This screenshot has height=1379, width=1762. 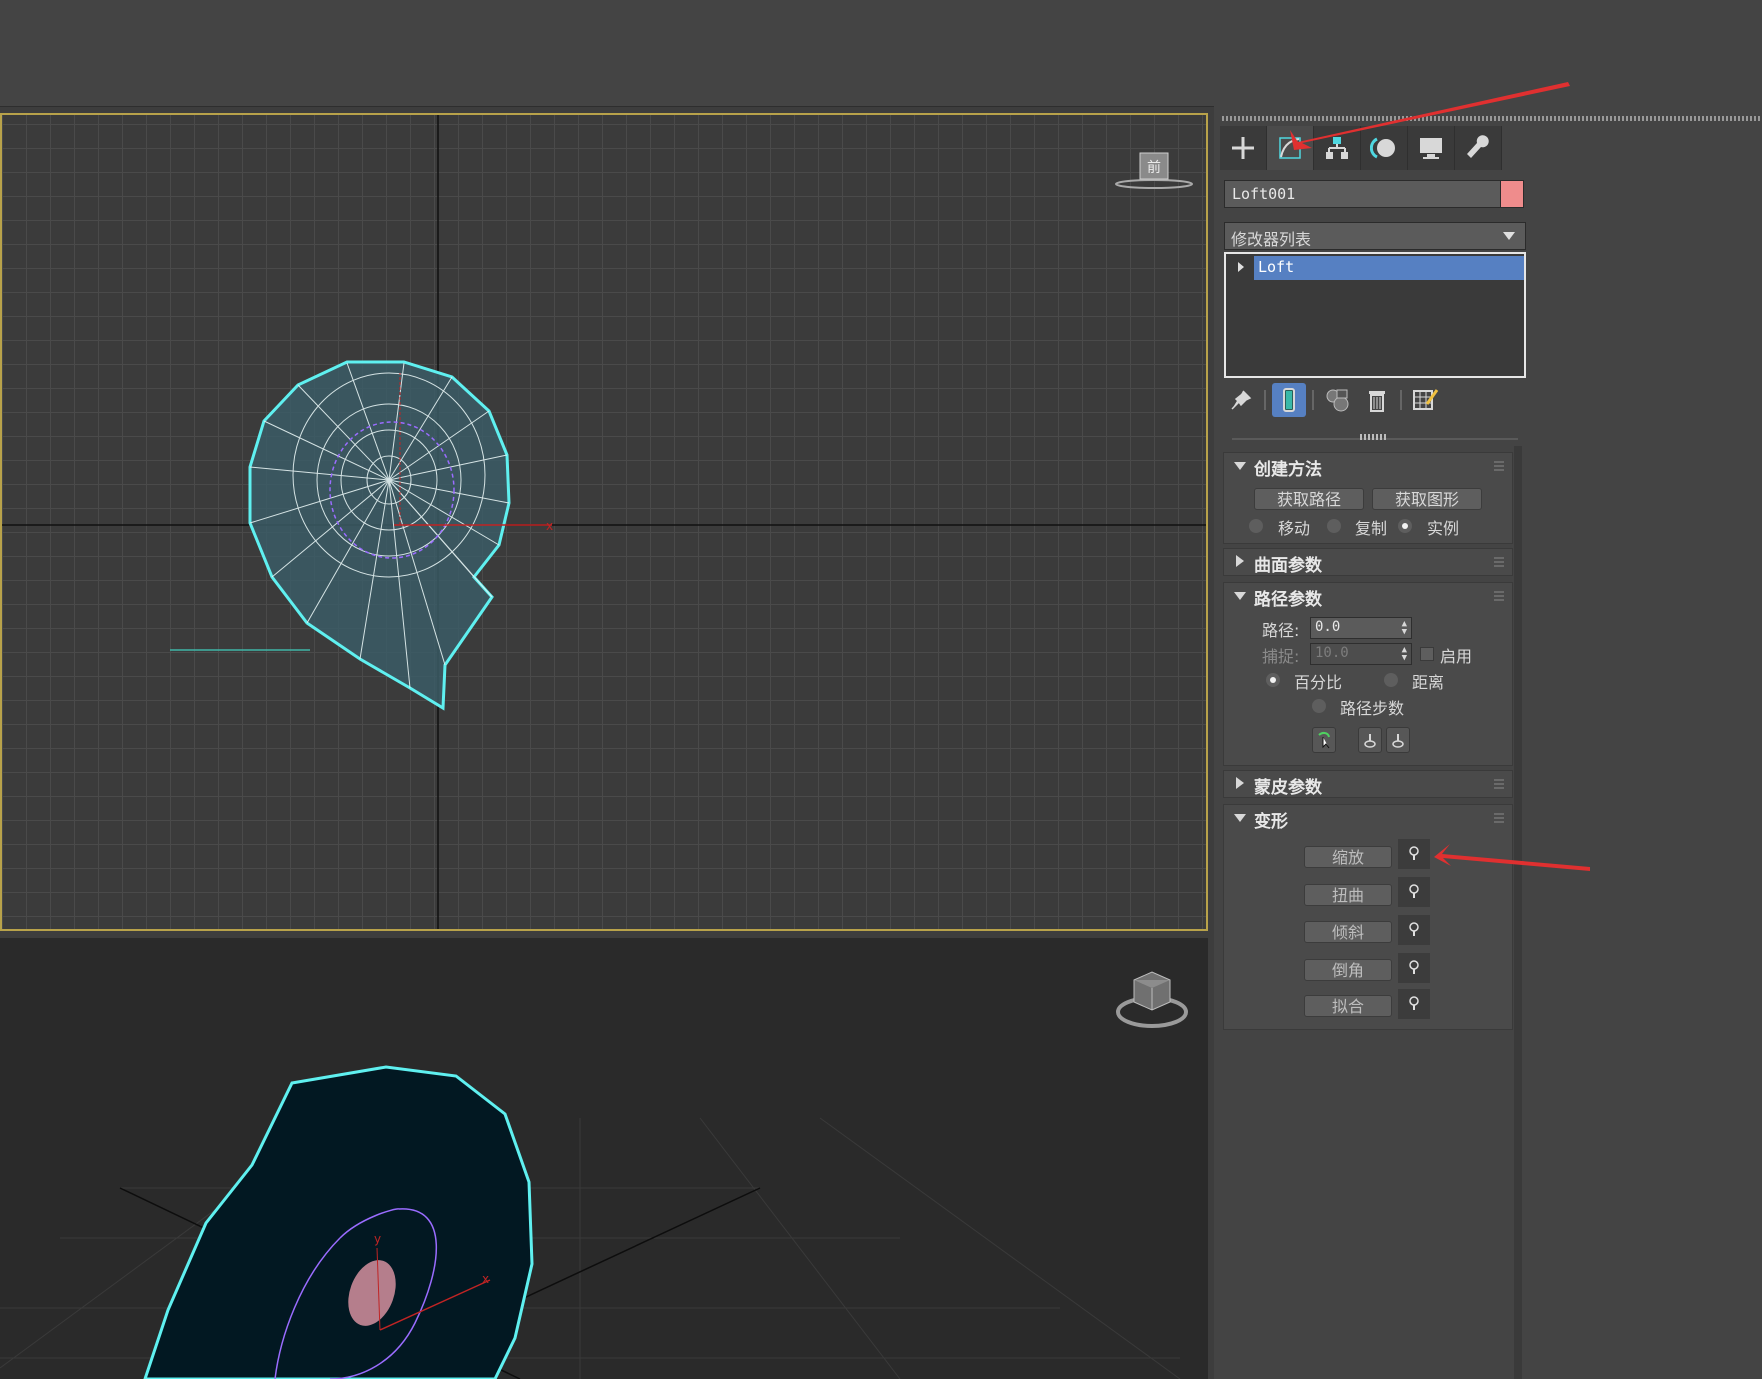 I want to click on red-arrow-to-scale-toggle, so click(x=1512, y=857).